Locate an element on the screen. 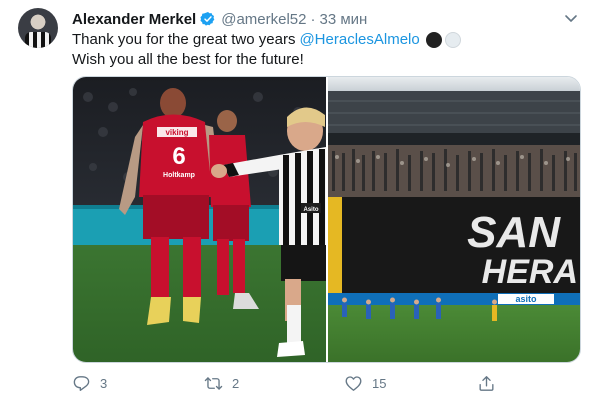 This screenshot has width=593, height=407. verified-badge-icon is located at coordinates (207, 19).